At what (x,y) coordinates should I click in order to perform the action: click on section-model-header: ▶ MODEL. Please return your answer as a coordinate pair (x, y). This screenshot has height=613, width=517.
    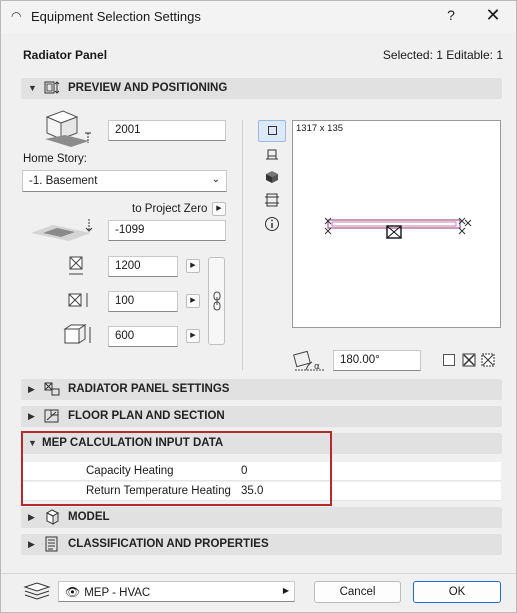
    Looking at the image, I should click on (261, 517).